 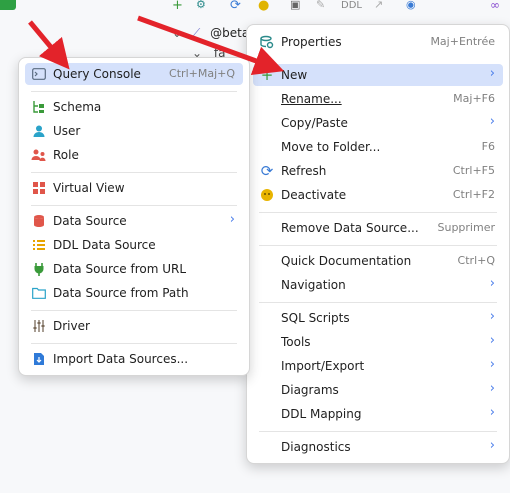 What do you see at coordinates (211, 45) in the screenshot?
I see `arrow-to-new` at bounding box center [211, 45].